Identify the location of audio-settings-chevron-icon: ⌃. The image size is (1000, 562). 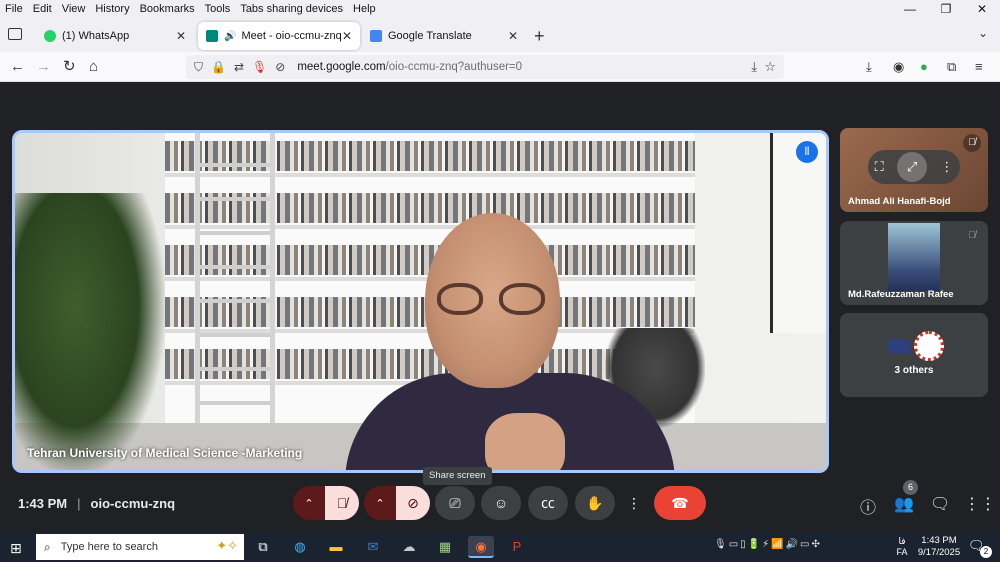
(309, 503).